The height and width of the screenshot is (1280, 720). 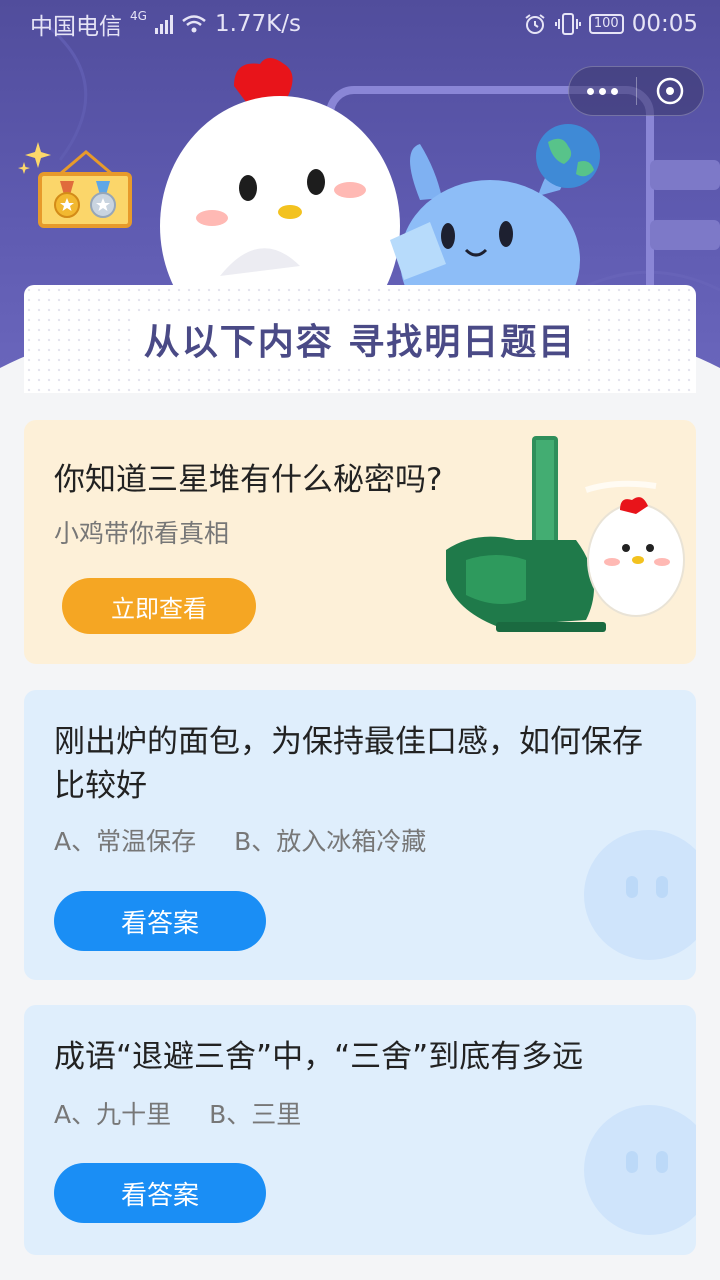 I want to click on vibrate-icon, so click(x=567, y=24).